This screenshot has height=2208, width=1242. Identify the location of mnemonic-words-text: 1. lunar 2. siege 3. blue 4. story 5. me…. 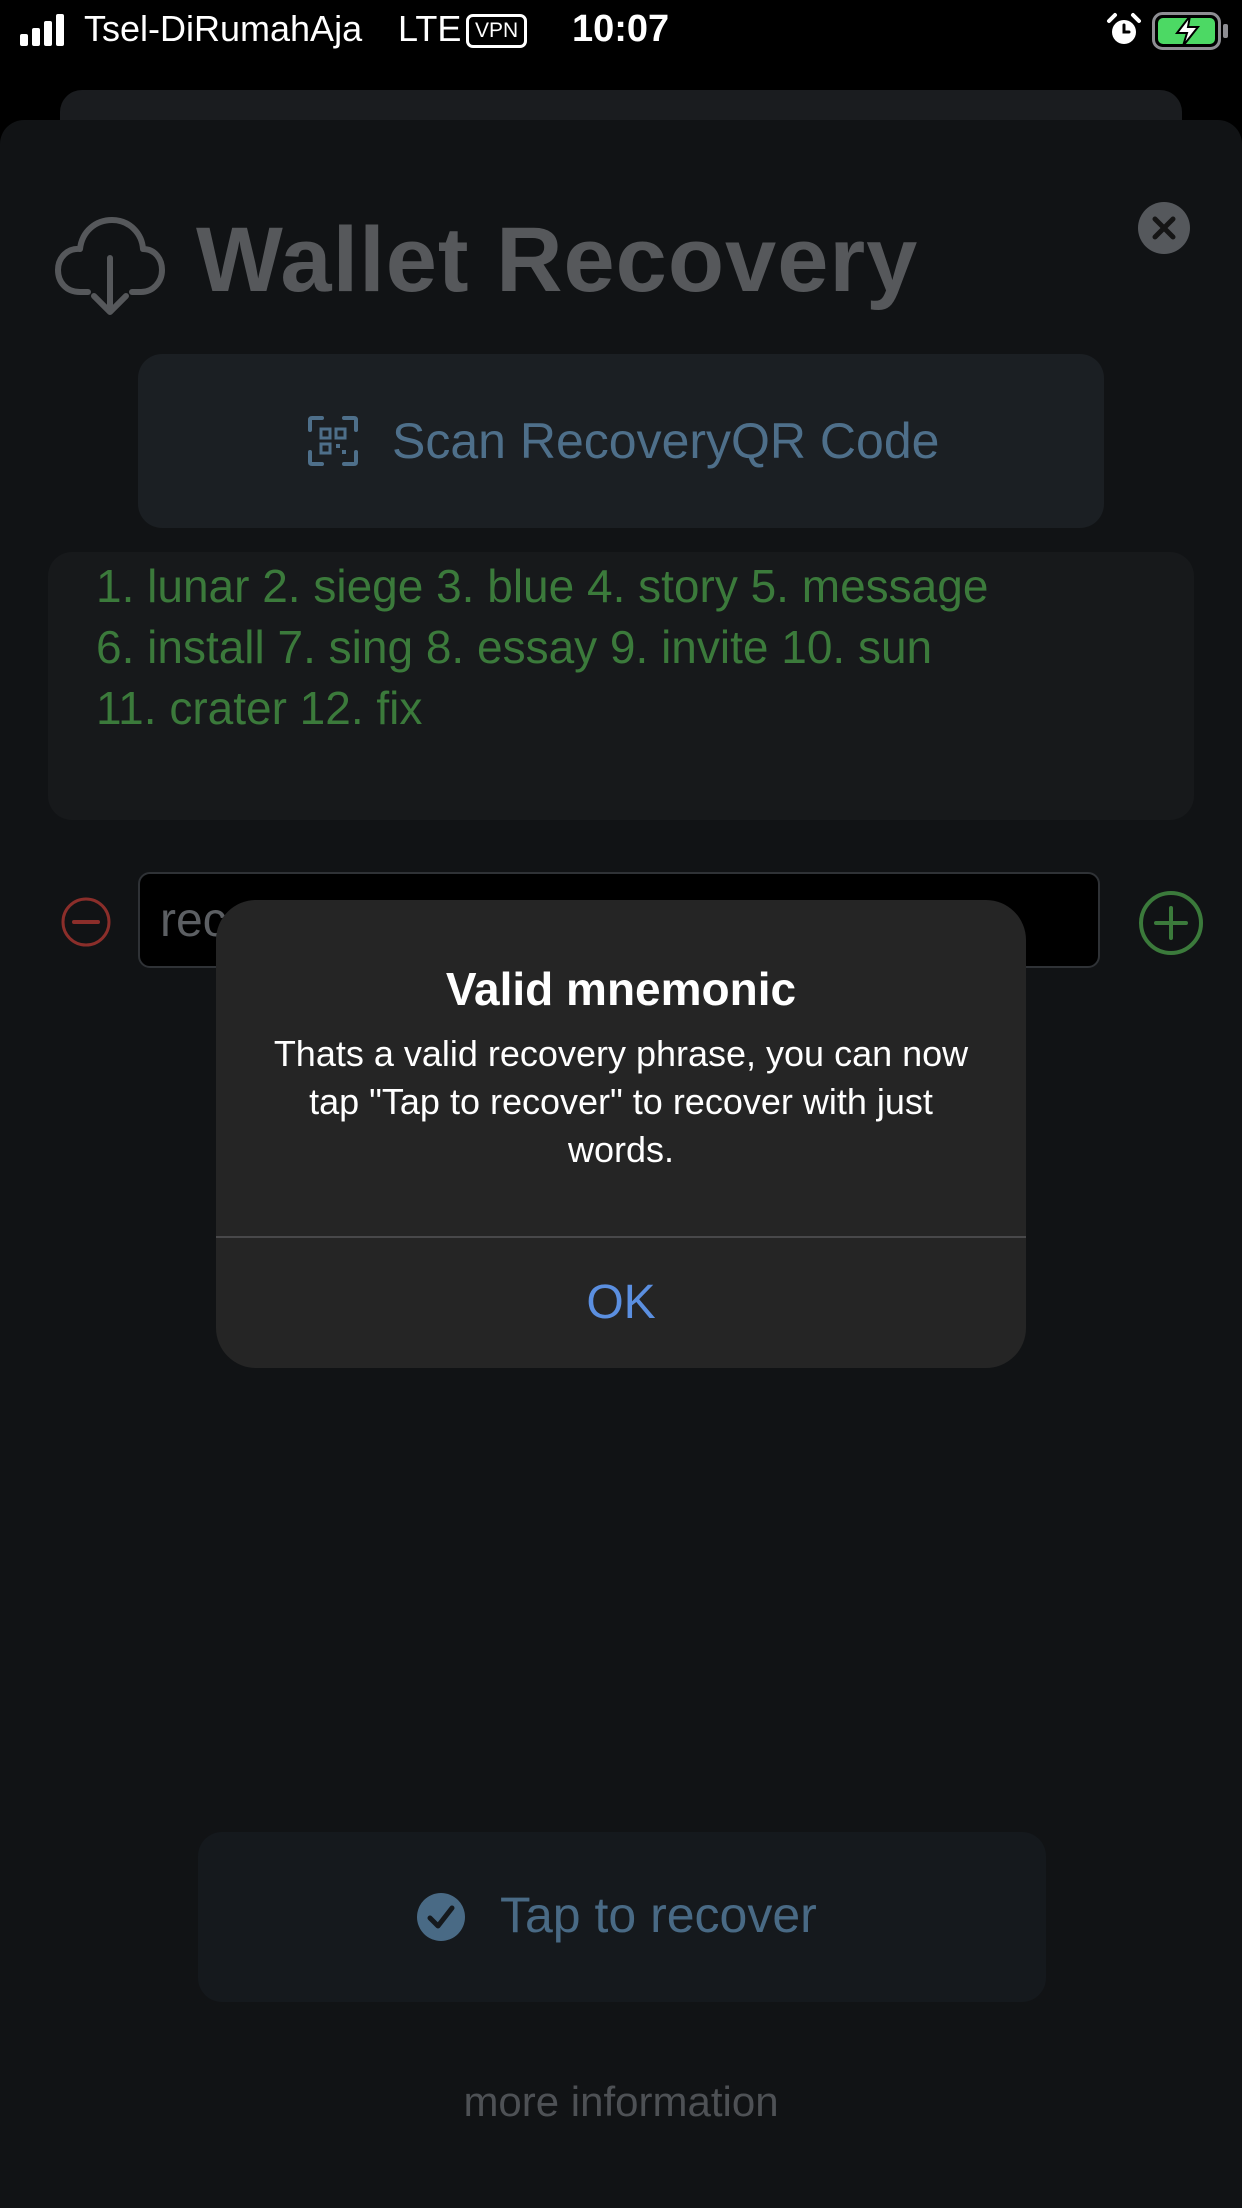
(542, 647).